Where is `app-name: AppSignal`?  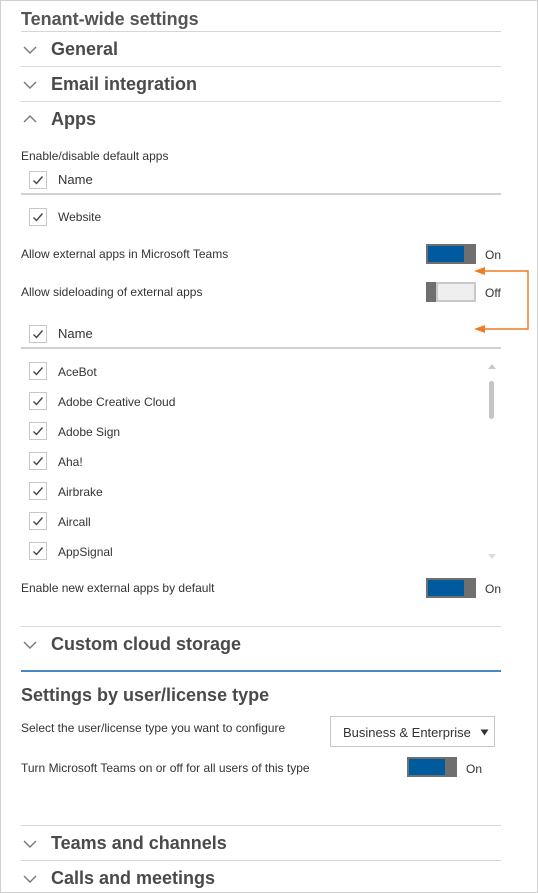 app-name: AppSignal is located at coordinates (85, 552).